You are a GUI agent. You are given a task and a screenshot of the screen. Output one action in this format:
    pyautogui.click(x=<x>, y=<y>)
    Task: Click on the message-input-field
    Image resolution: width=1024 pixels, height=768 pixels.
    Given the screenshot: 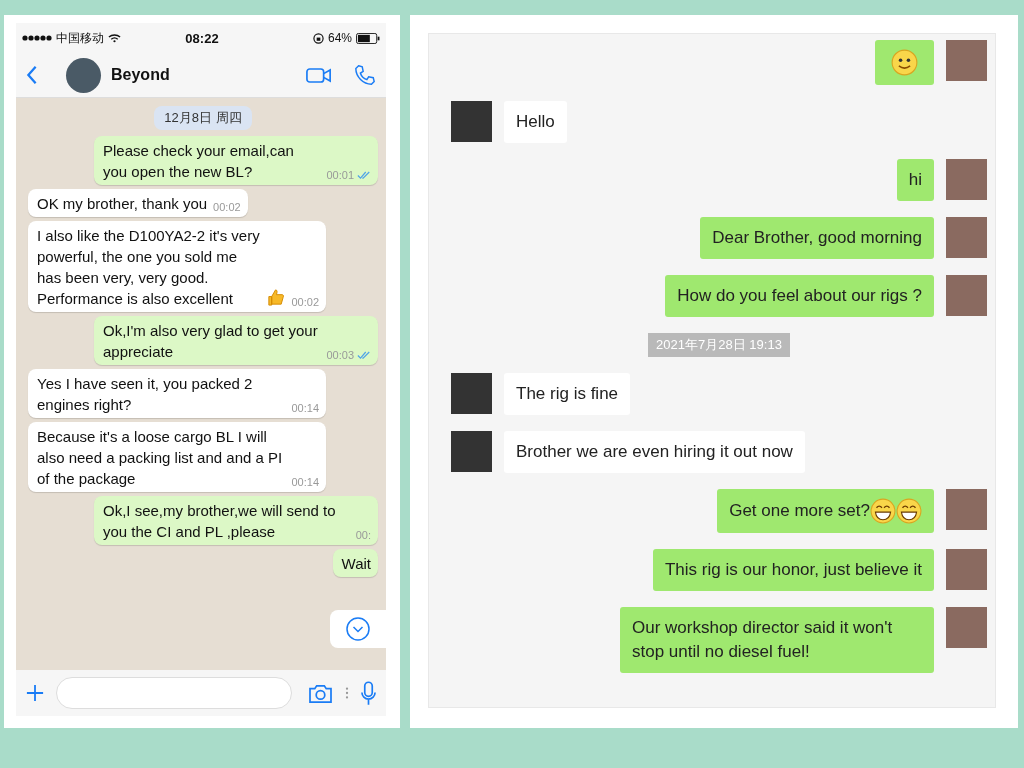 What is the action you would take?
    pyautogui.click(x=174, y=693)
    